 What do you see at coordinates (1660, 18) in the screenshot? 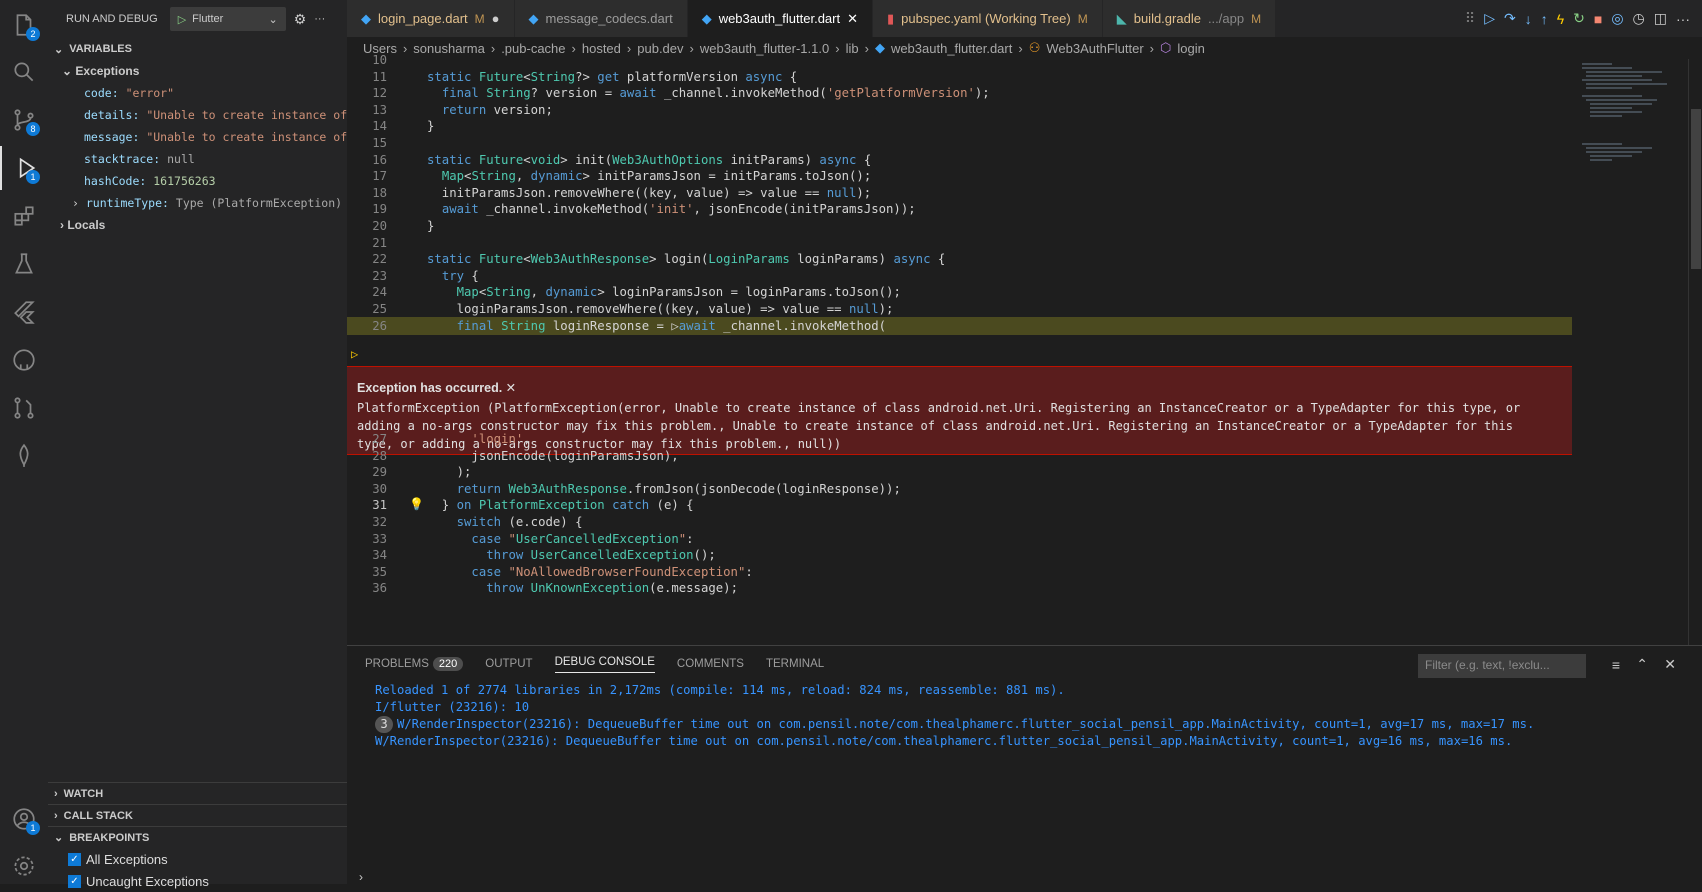
I see `split-editor-icon: ◫` at bounding box center [1660, 18].